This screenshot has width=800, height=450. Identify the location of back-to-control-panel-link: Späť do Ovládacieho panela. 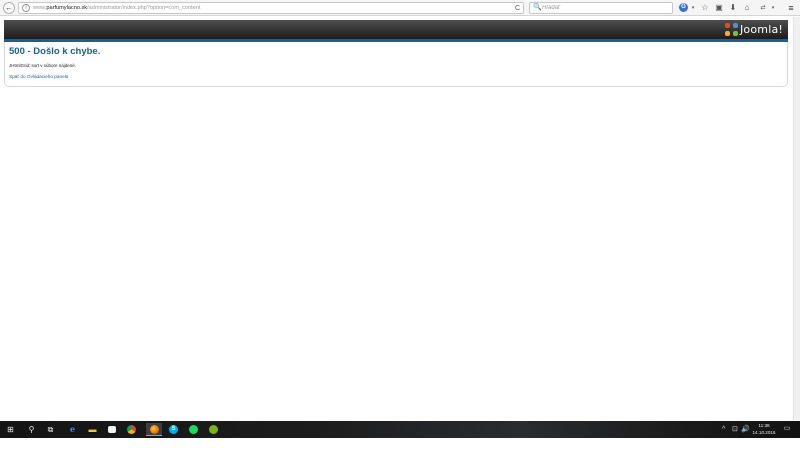
(38, 76).